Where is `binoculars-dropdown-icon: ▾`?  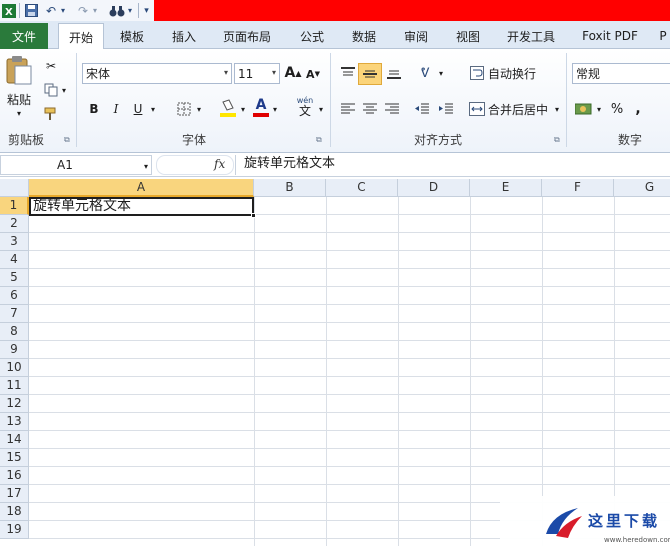 binoculars-dropdown-icon: ▾ is located at coordinates (130, 10).